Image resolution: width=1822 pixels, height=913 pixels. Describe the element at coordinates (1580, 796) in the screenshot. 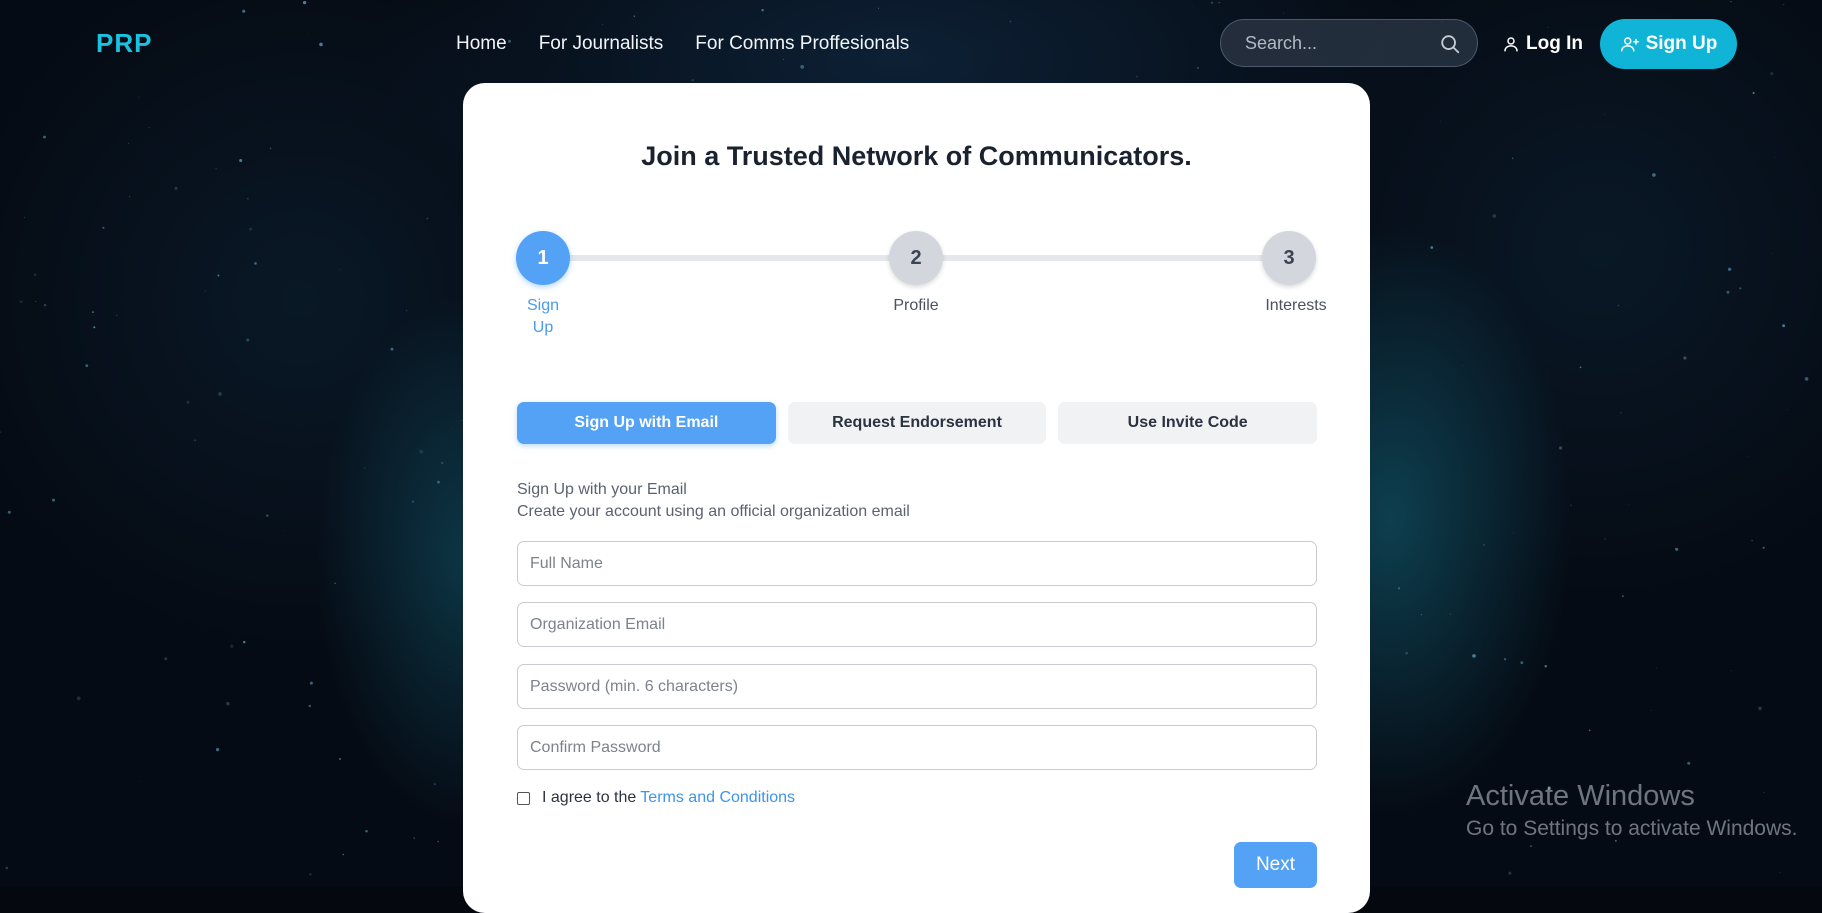

I see `watermark-line-1: Activate Windows` at that location.